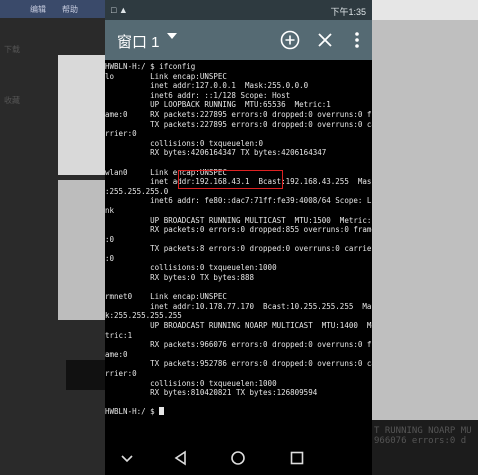  I want to click on close-icon, so click(325, 40).